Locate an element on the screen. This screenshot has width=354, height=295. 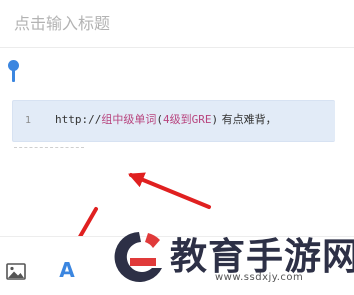
insert-image-button is located at coordinates (16, 271).